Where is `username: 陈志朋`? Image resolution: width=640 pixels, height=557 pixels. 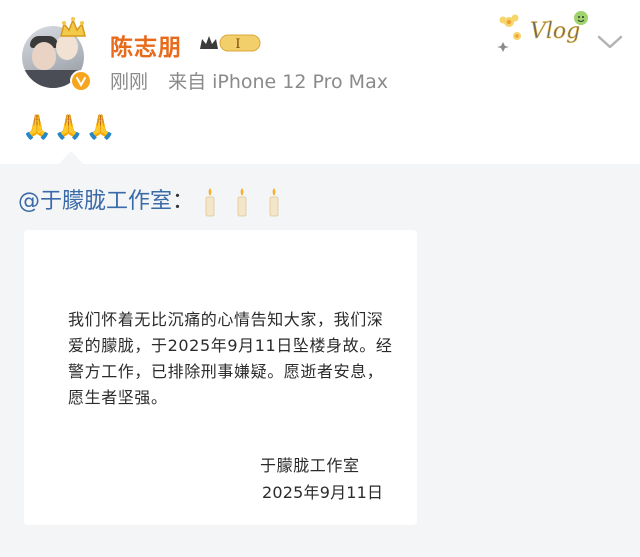 username: 陈志朋 is located at coordinates (146, 45).